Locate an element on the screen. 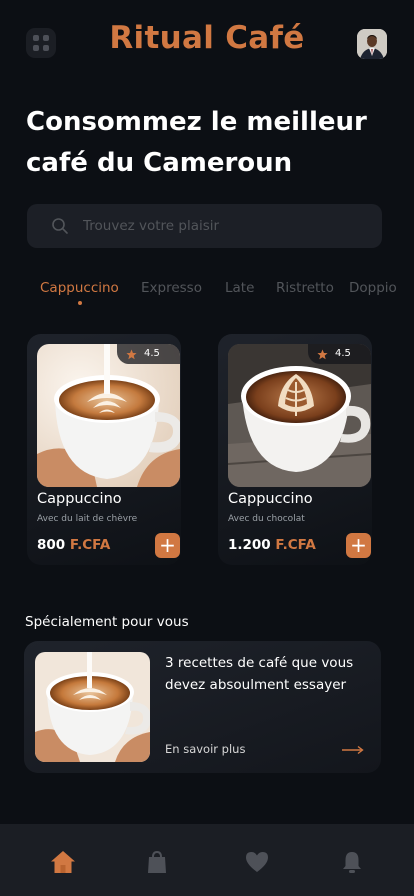  search-input is located at coordinates (223, 226).